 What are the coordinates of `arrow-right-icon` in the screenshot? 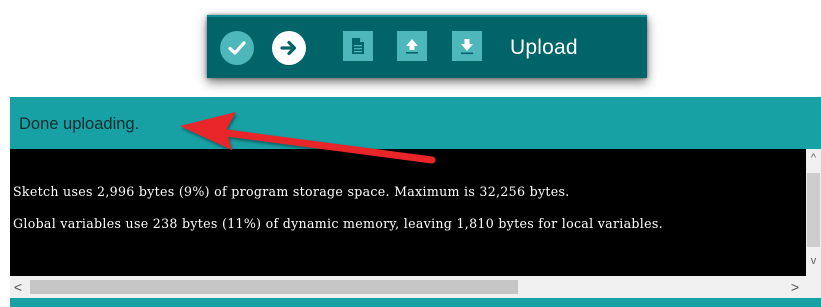 It's located at (288, 48).